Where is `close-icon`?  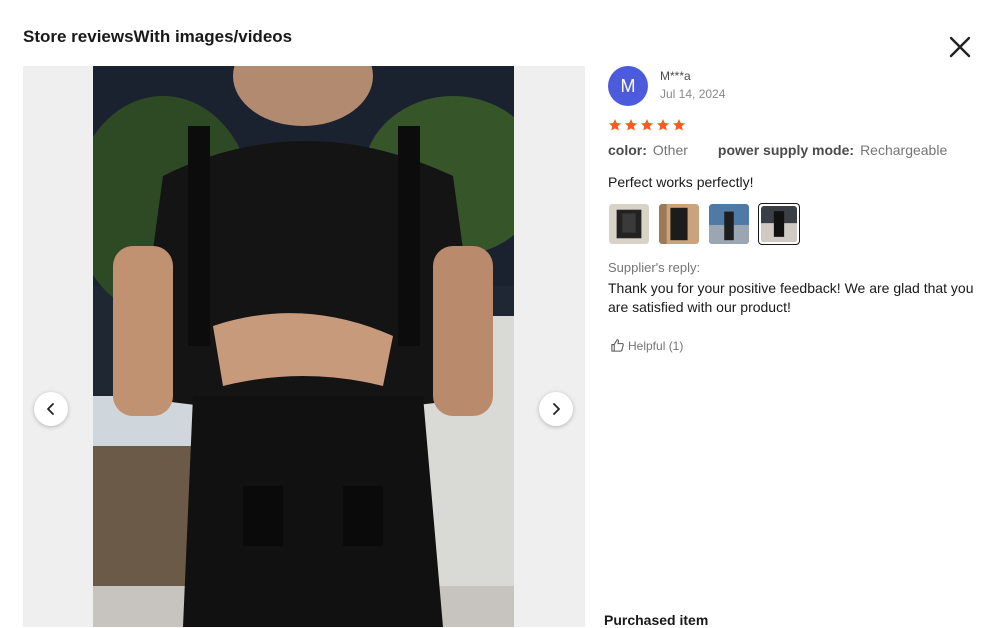
close-icon is located at coordinates (960, 47).